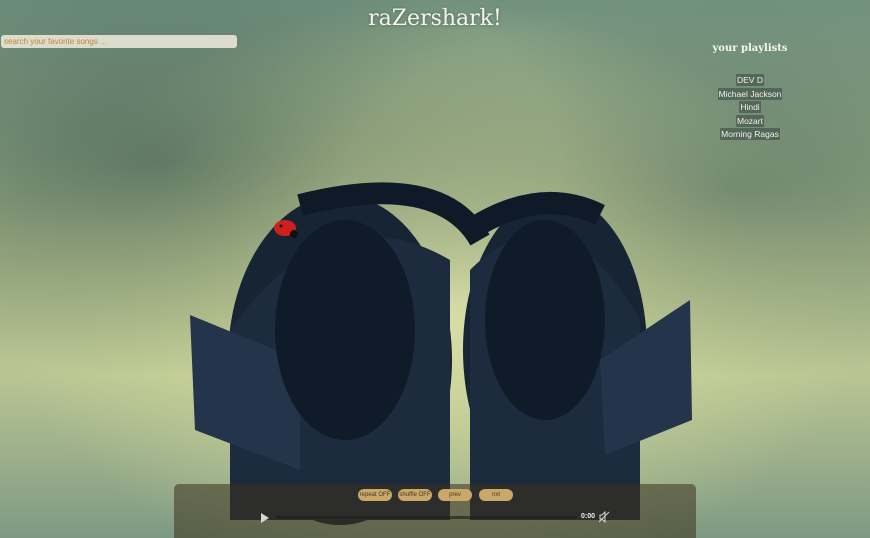 The image size is (870, 538). Describe the element at coordinates (750, 134) in the screenshot. I see `playlist-item-morning-ragas: Morning Ragas` at that location.